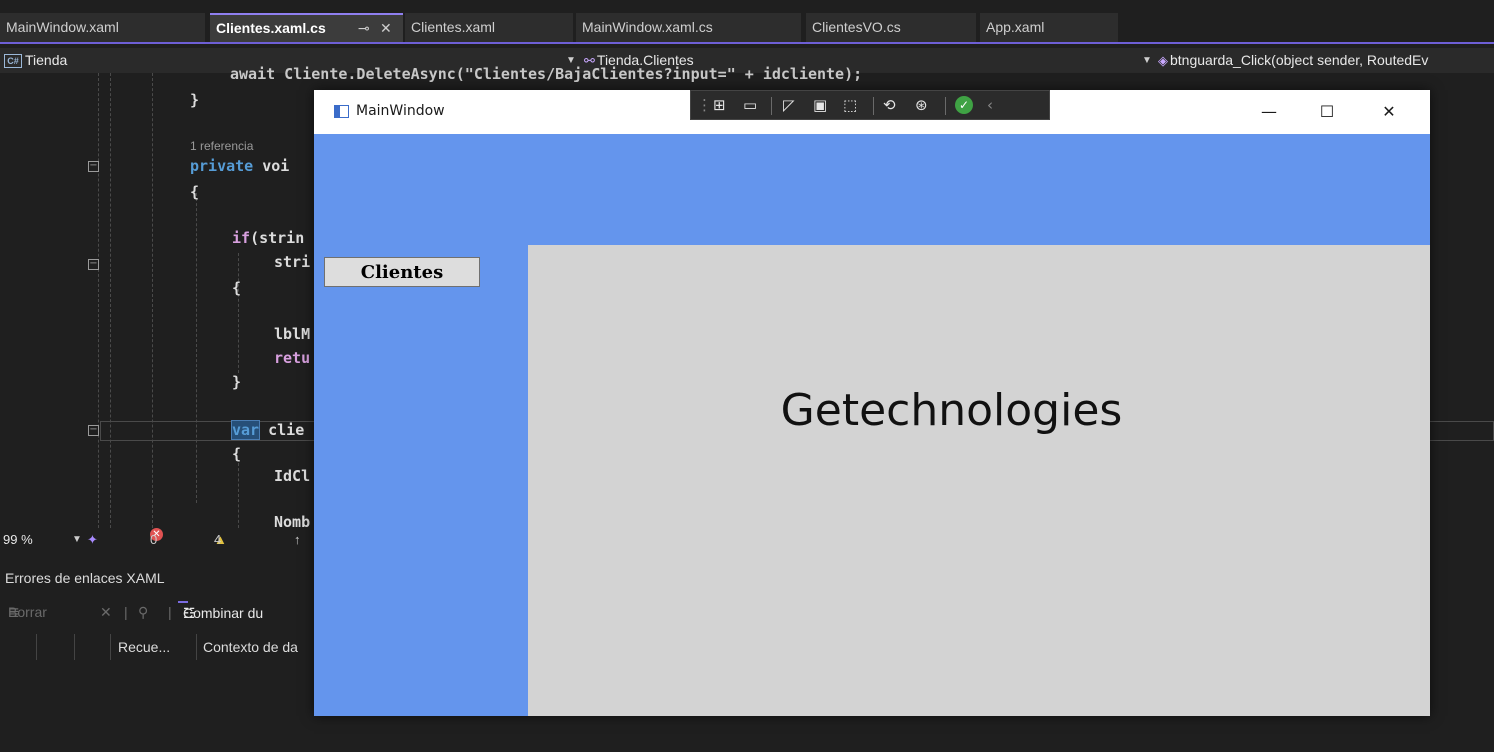 The image size is (1494, 752). Describe the element at coordinates (1299, 60) in the screenshot. I see `member-name: btnguarda_Click(object sender, RoutedEv` at that location.